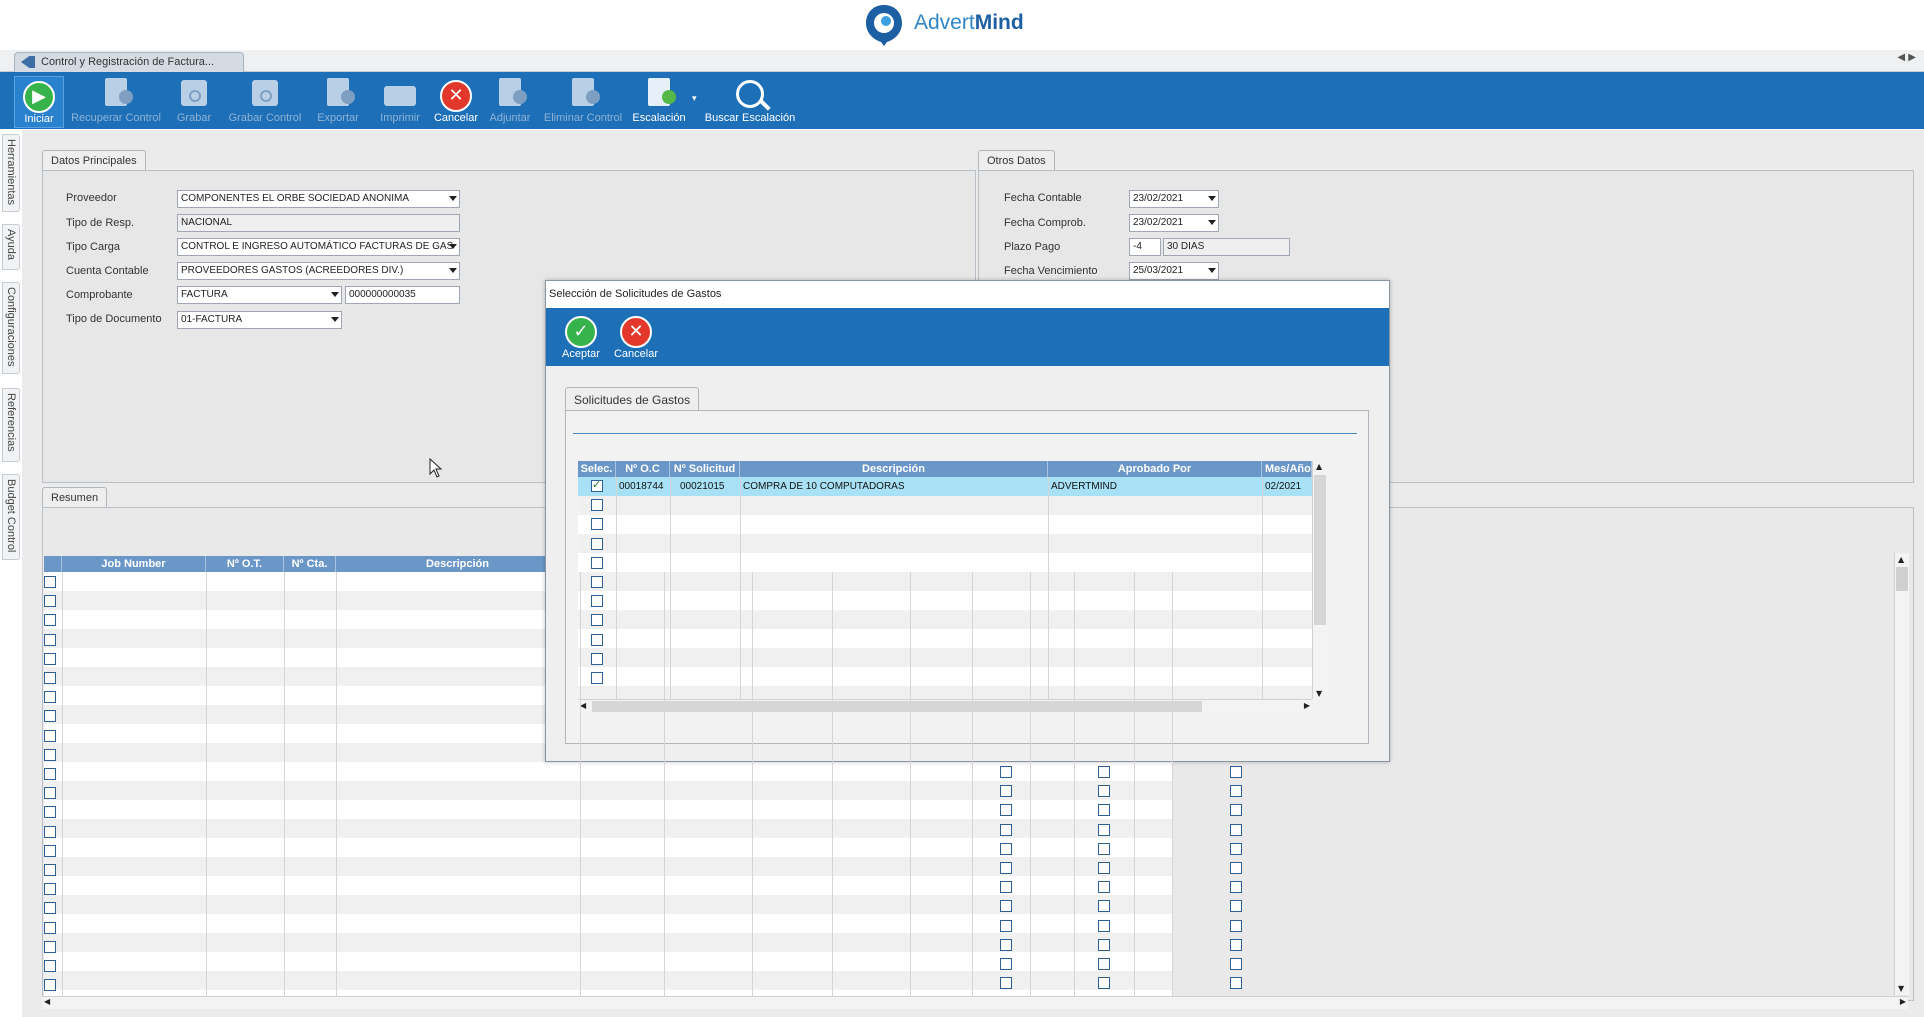  What do you see at coordinates (11, 173) in the screenshot?
I see `side-tab-herramientas: Herramientas` at bounding box center [11, 173].